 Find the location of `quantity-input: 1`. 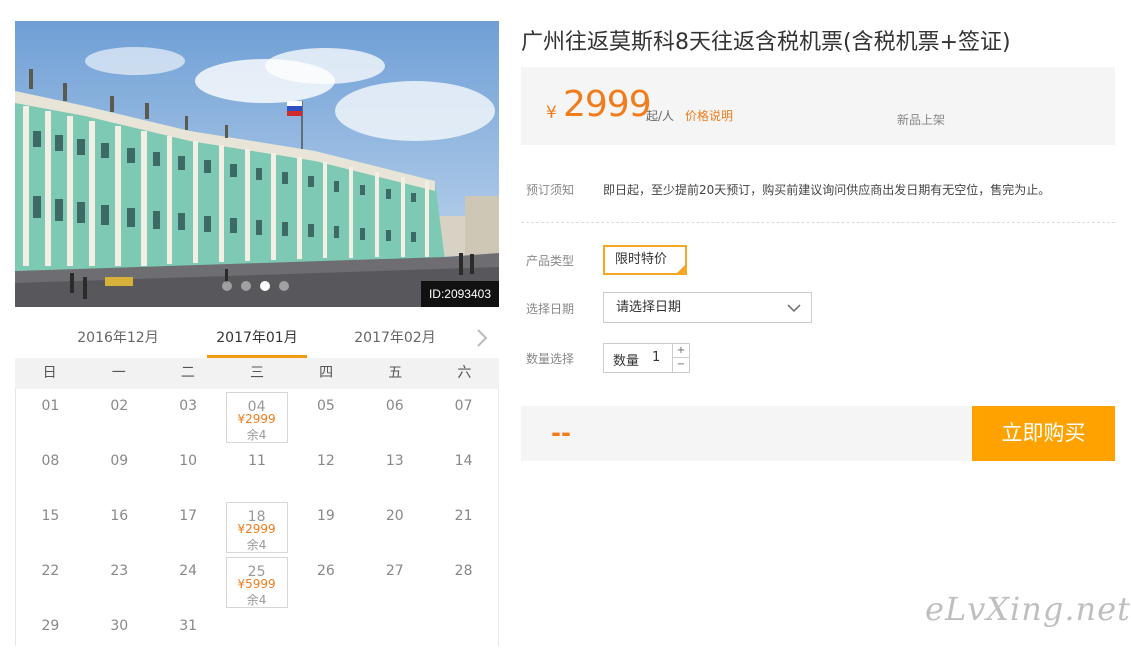

quantity-input: 1 is located at coordinates (656, 357).